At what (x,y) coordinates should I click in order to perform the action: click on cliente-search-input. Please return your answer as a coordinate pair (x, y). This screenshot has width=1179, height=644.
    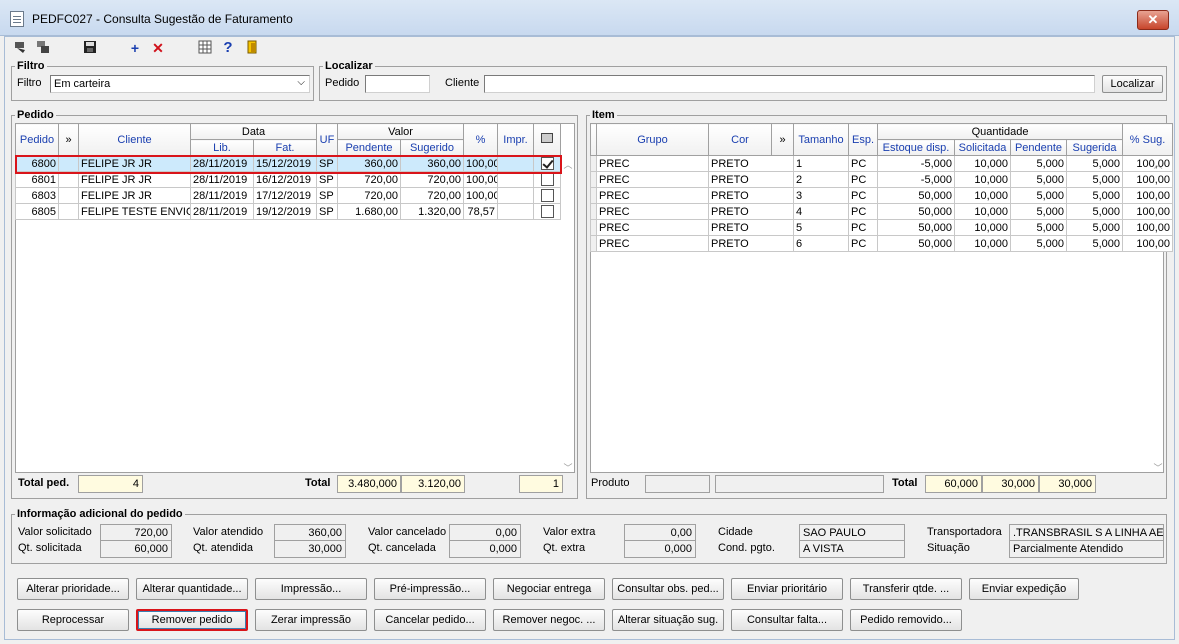
    Looking at the image, I should click on (789, 84).